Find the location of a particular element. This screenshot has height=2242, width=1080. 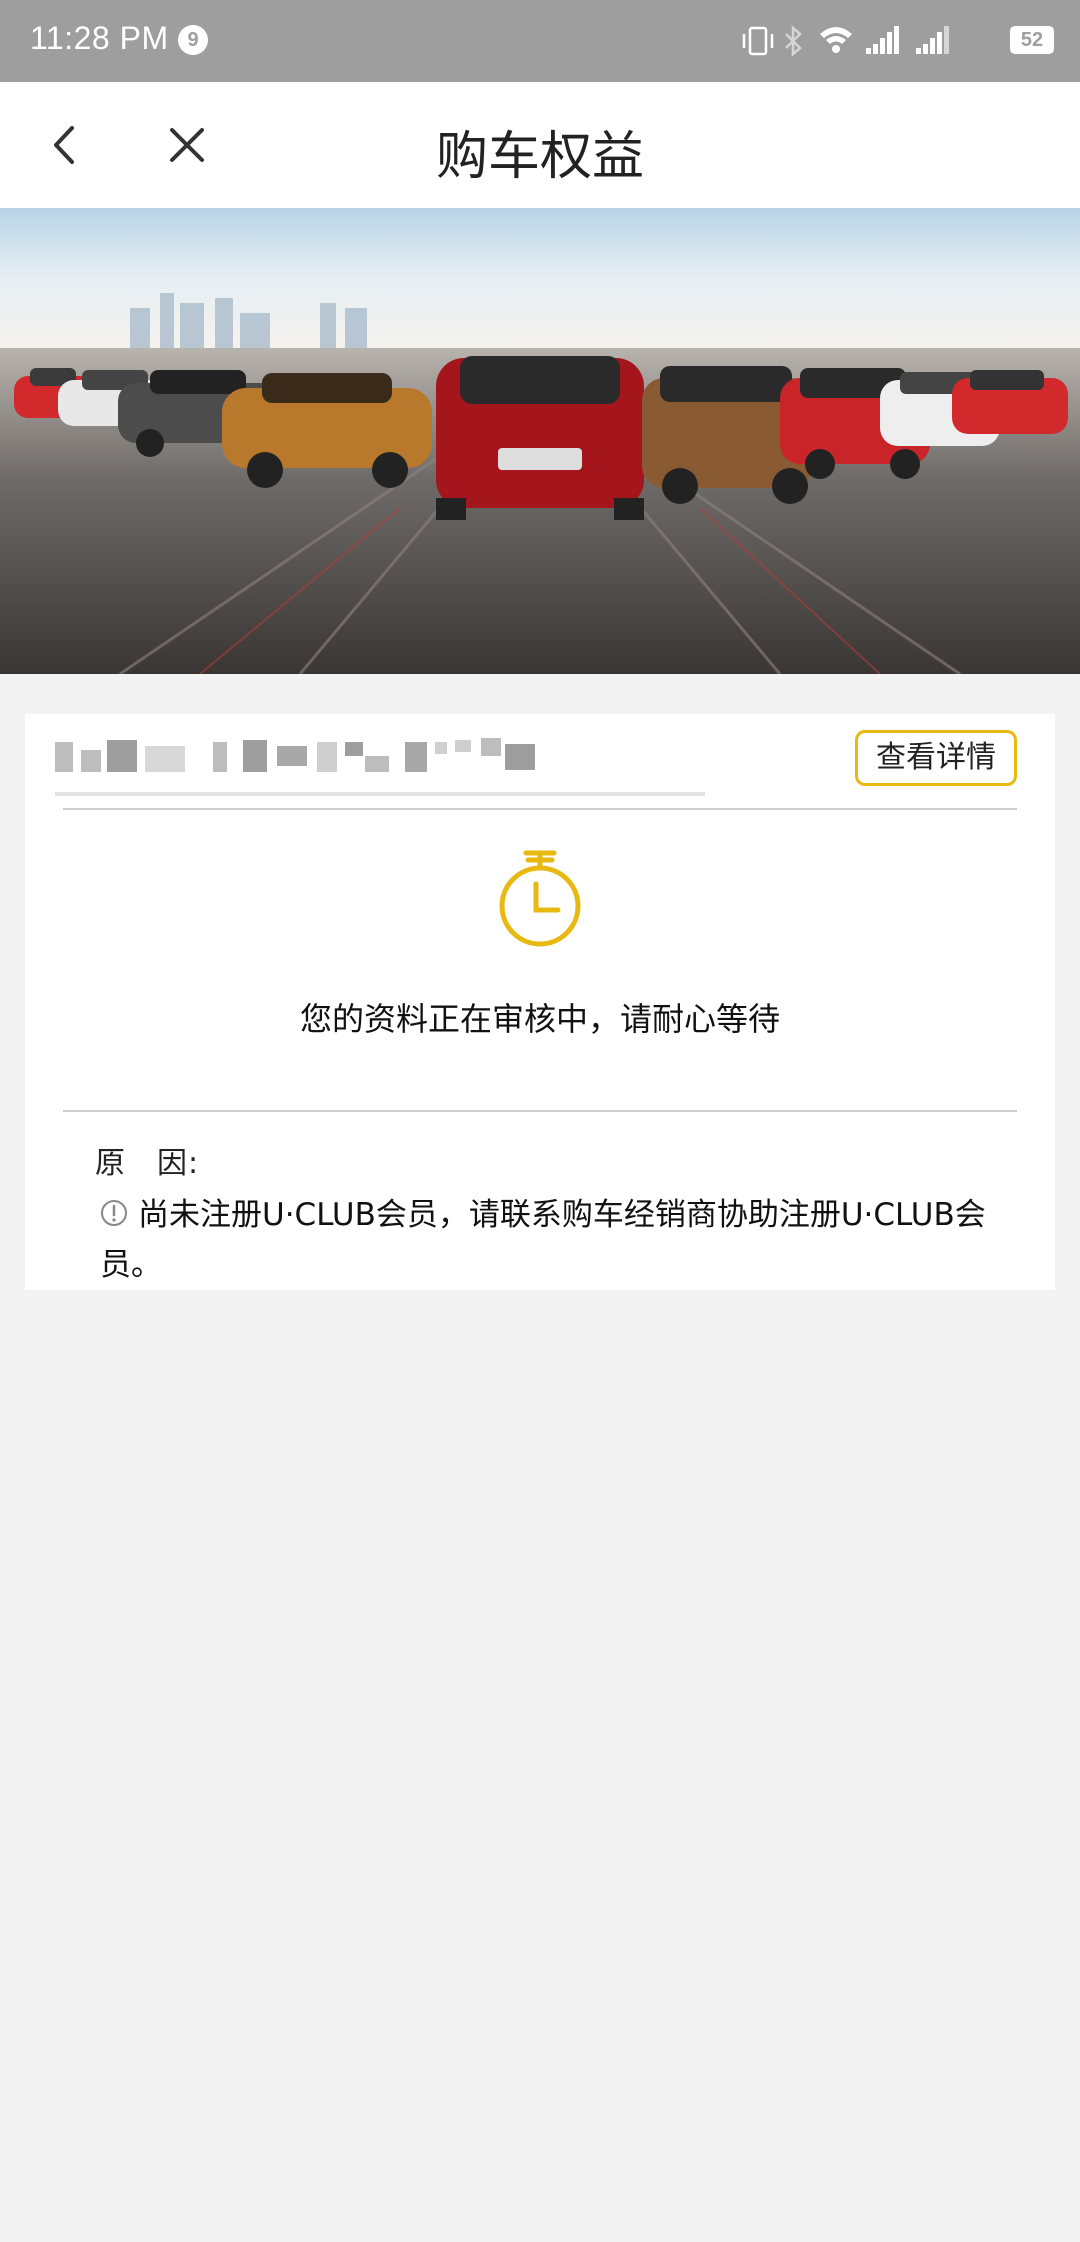

page-title: 购车权益 is located at coordinates (539, 157).